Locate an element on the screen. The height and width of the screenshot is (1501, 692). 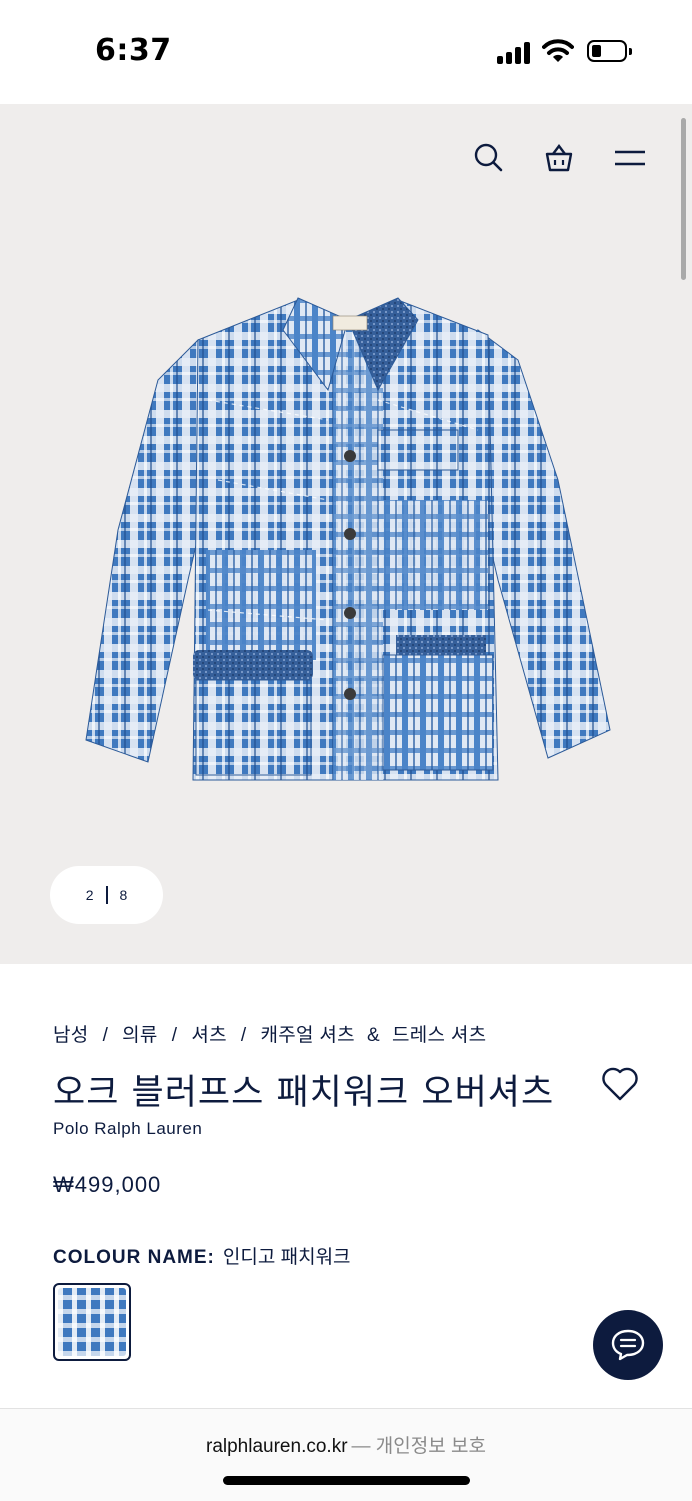
privacy-text: — 개인정보 보호 is located at coordinates (418, 1446).